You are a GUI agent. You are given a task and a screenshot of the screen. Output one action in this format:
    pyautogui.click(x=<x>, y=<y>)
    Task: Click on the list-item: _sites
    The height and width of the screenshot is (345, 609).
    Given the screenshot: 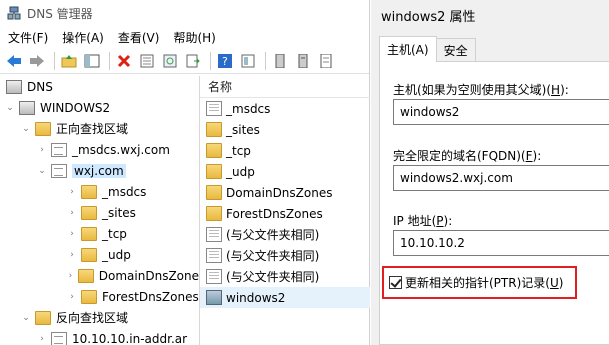 What is the action you would take?
    pyautogui.click(x=285, y=129)
    